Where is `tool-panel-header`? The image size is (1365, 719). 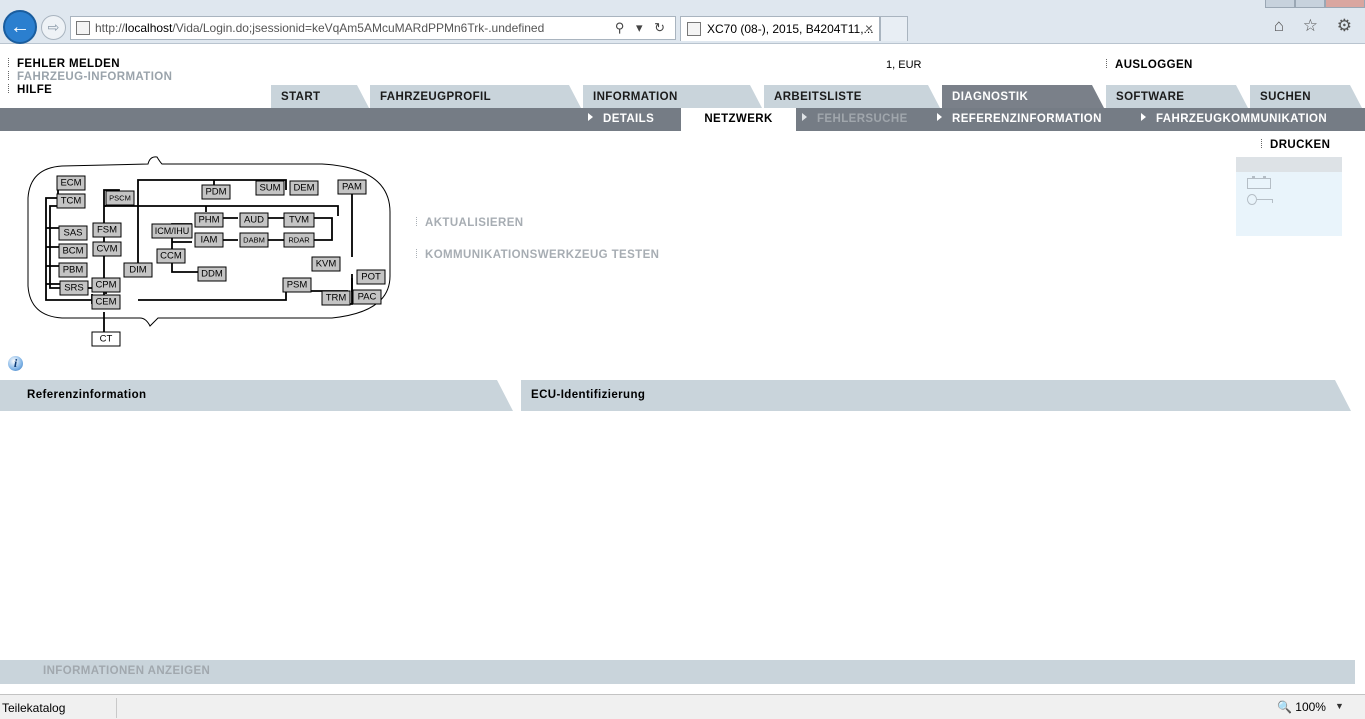
tool-panel-header is located at coordinates (1289, 164).